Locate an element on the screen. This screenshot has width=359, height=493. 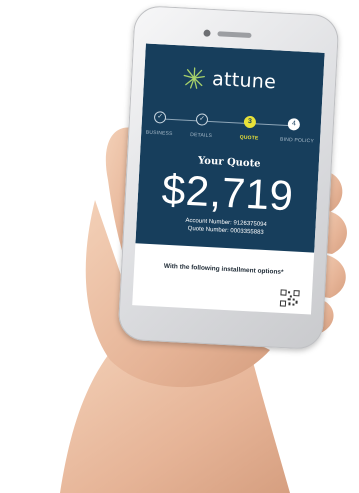
brand-header: attune is located at coordinates (229, 79).